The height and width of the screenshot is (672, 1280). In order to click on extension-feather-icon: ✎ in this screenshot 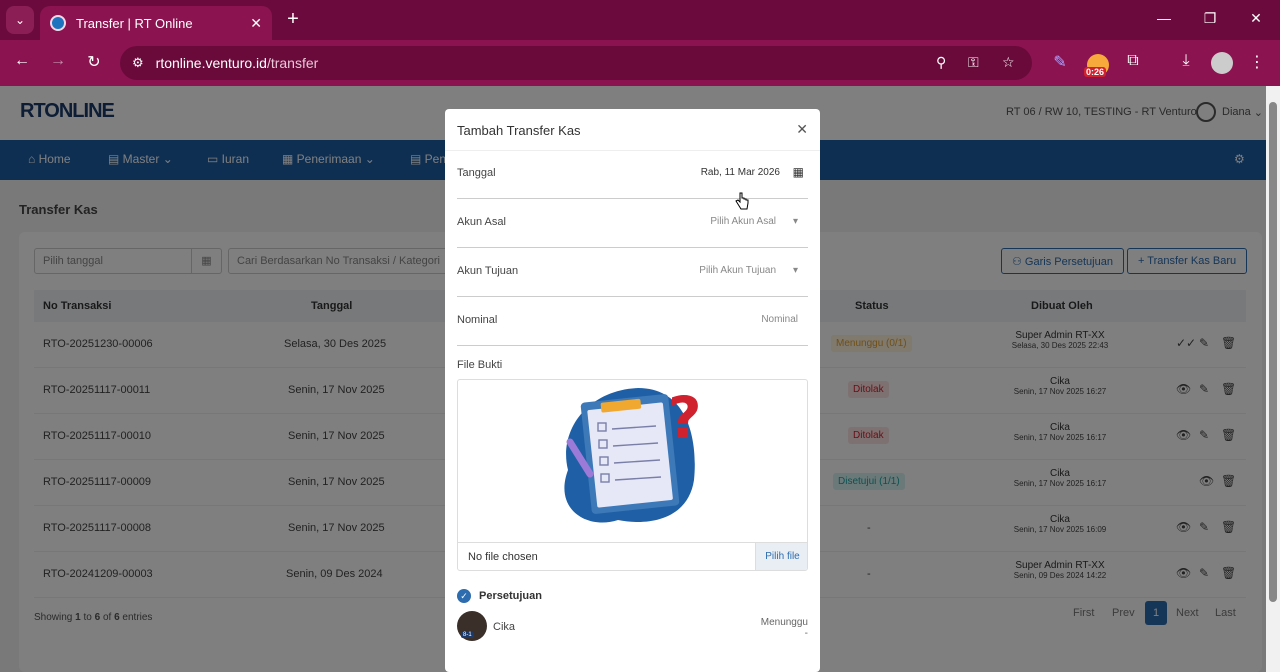, I will do `click(1060, 62)`.